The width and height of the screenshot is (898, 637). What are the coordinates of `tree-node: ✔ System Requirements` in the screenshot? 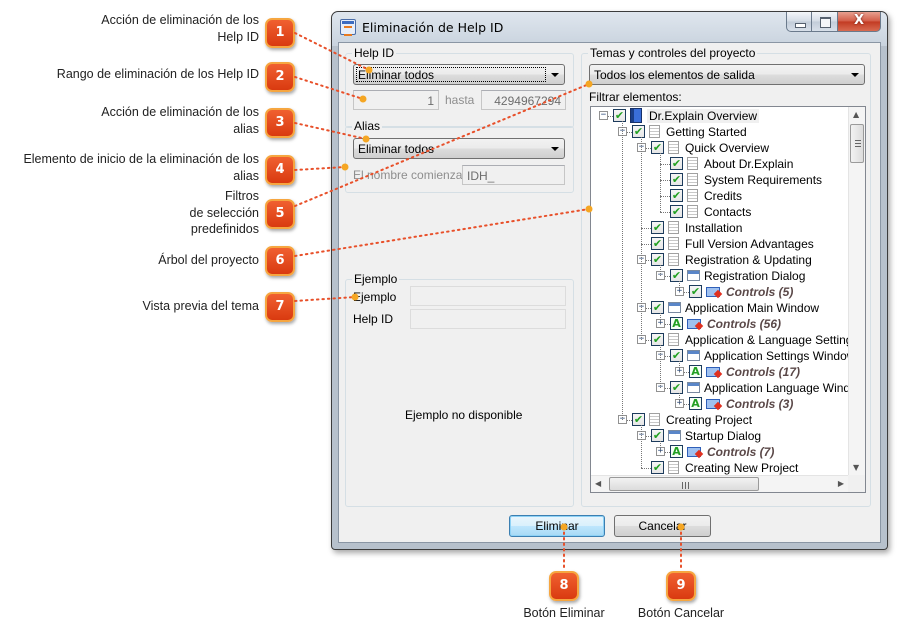 It's located at (720, 180).